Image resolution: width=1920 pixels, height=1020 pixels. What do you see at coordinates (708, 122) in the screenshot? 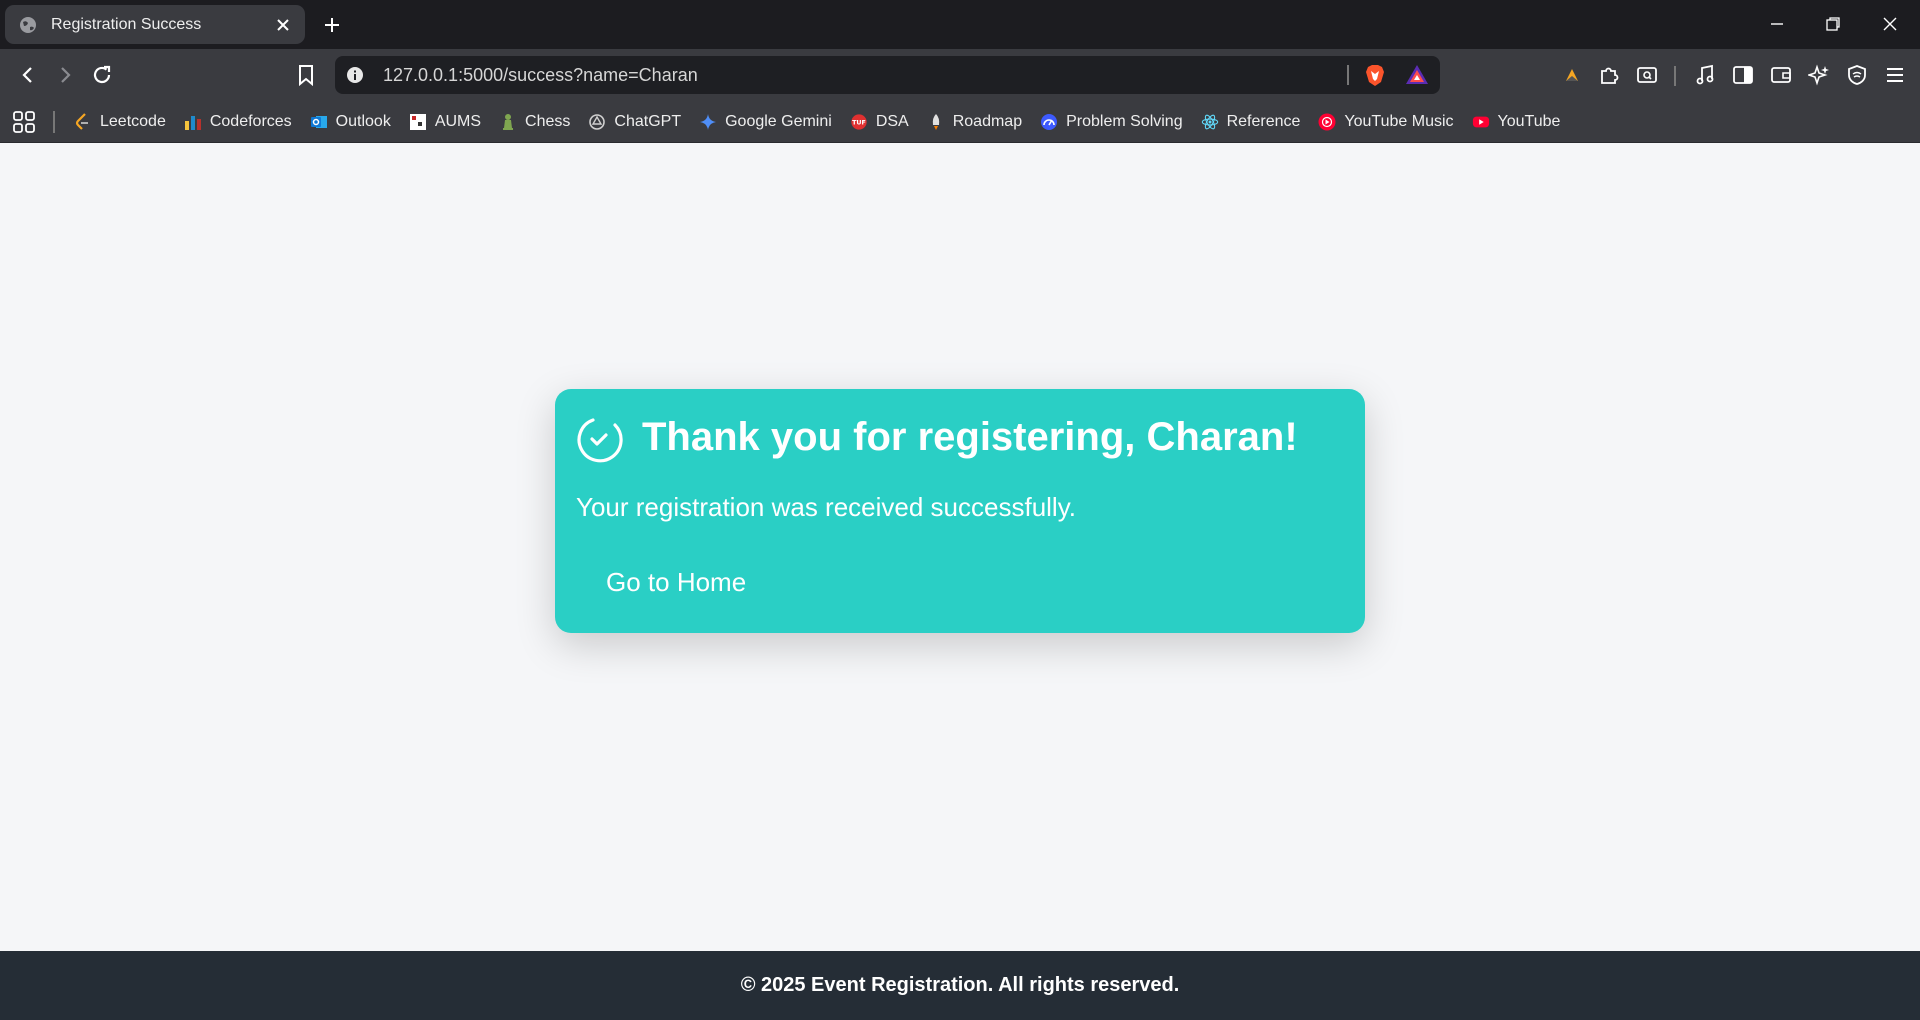
I see `gemini-icon` at bounding box center [708, 122].